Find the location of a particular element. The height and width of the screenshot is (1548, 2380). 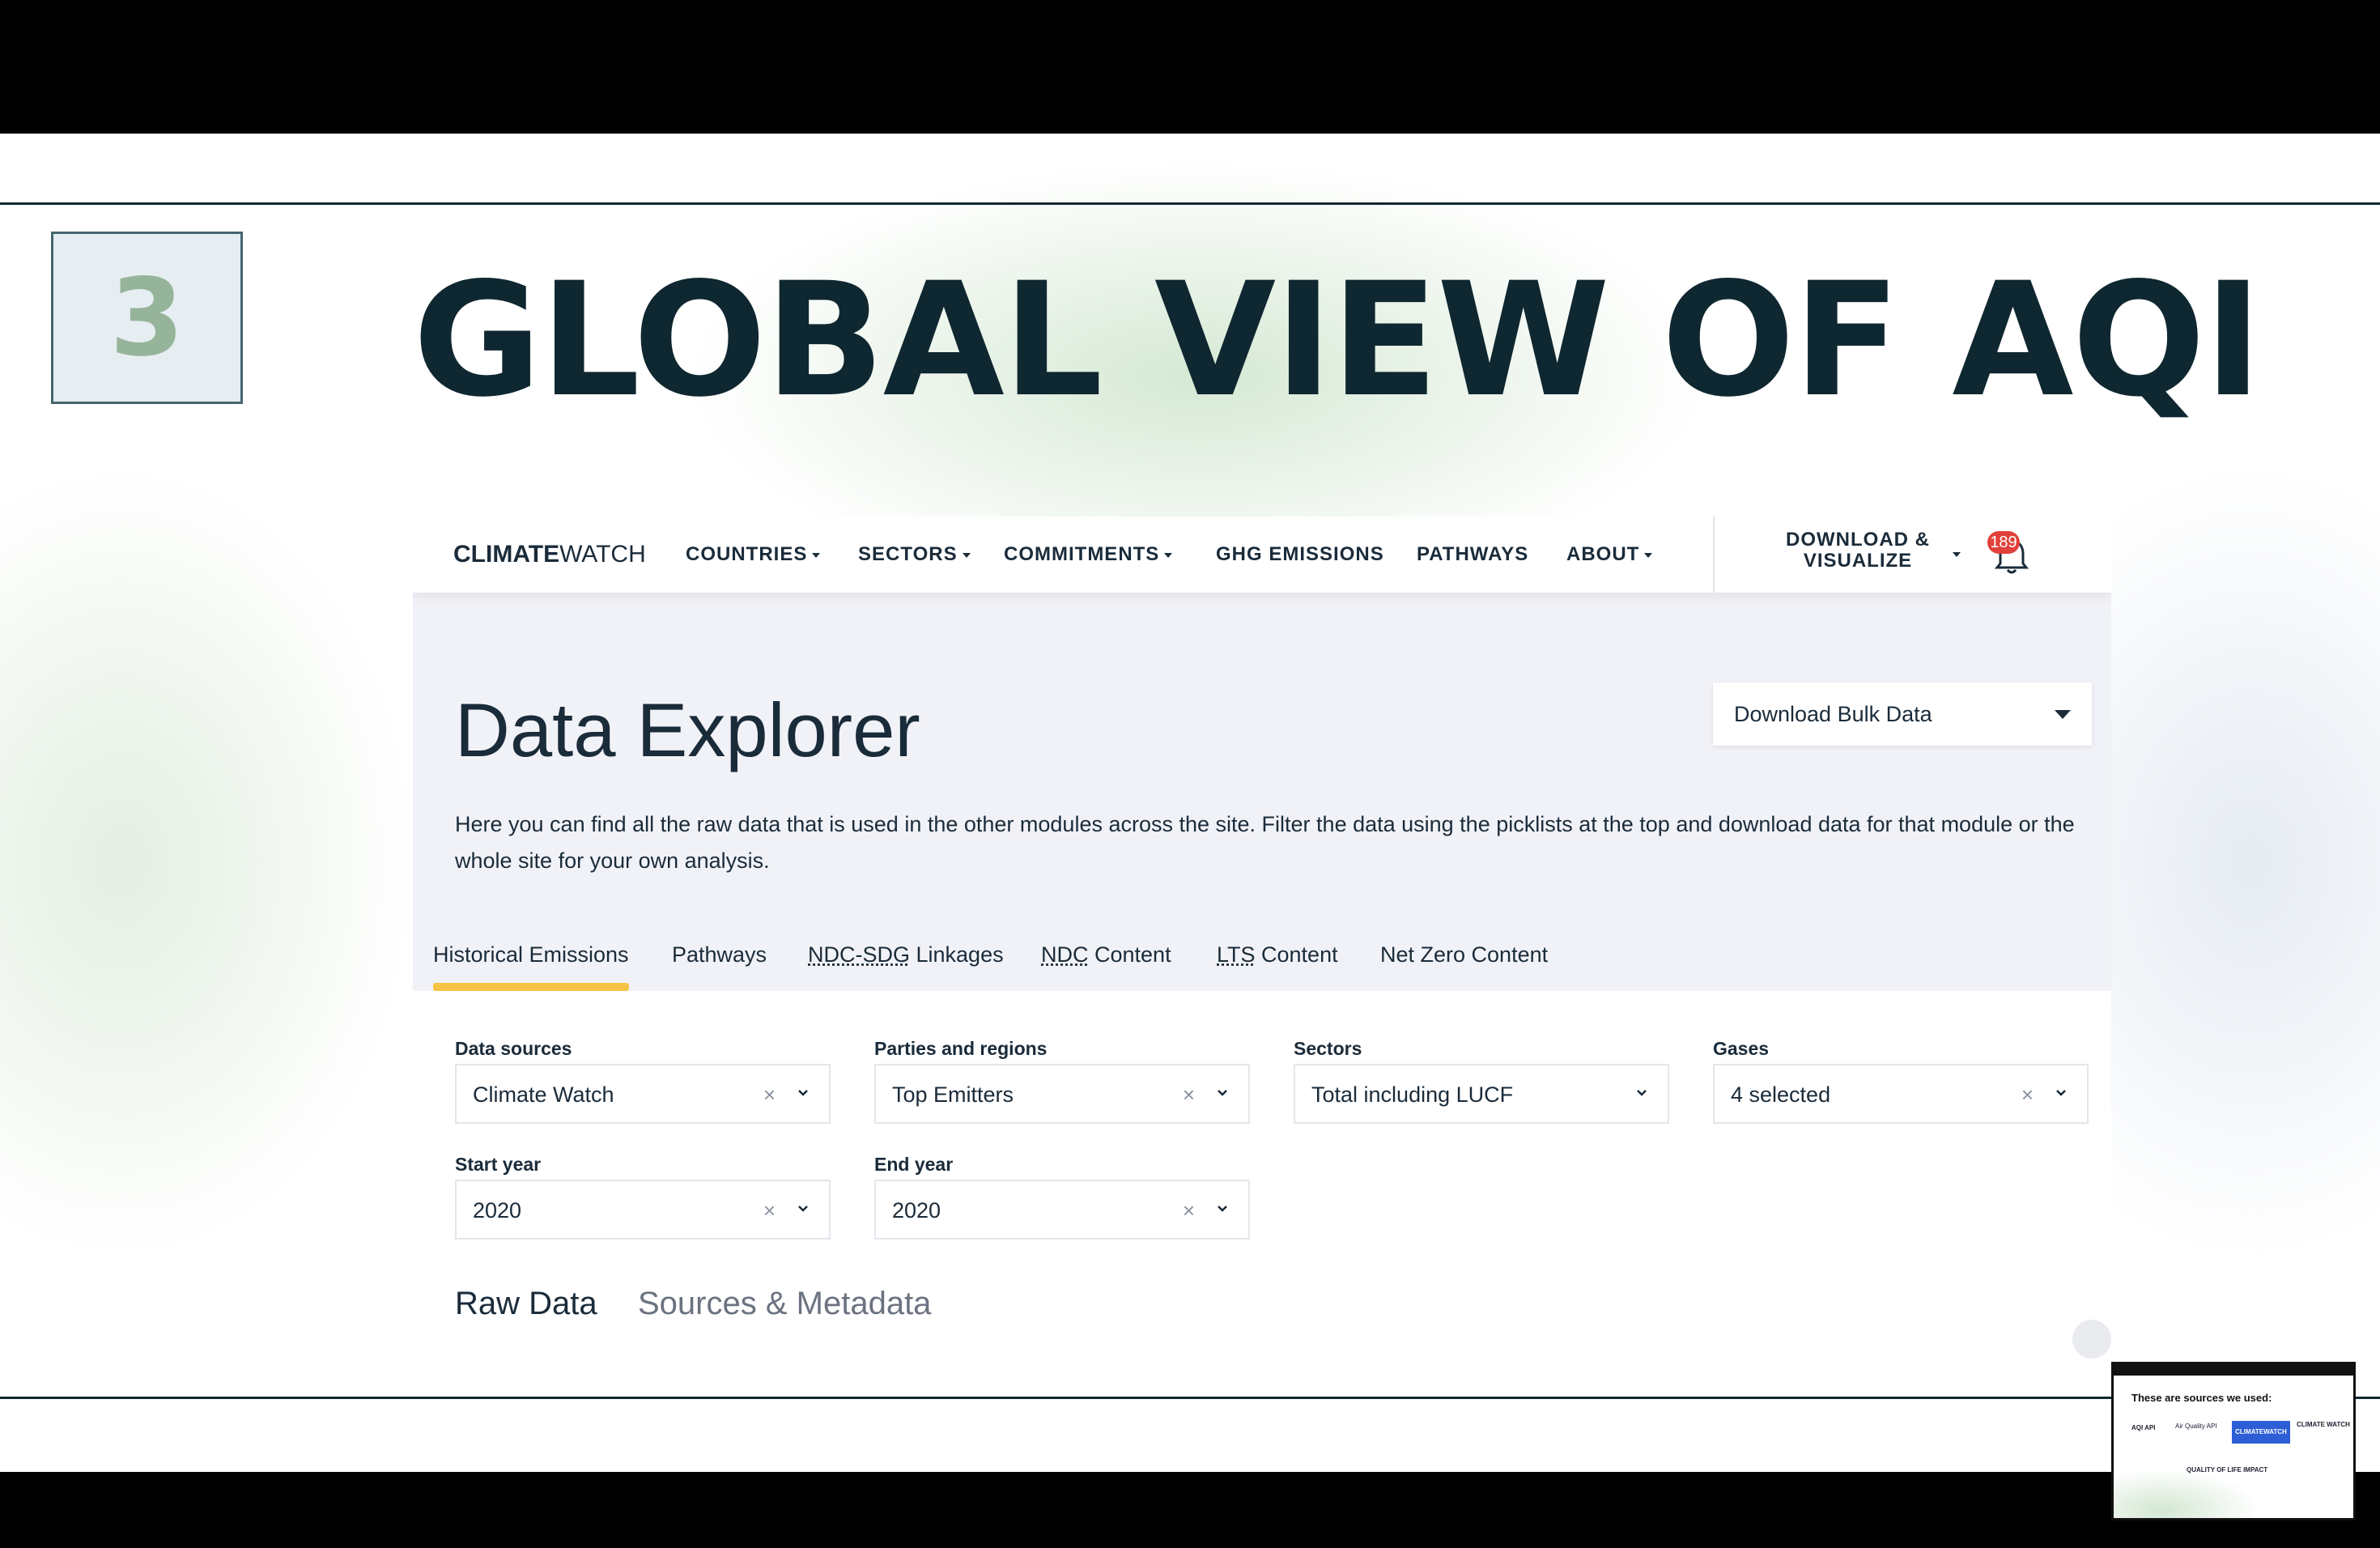

start-year-select: 2020 × is located at coordinates (643, 1210).